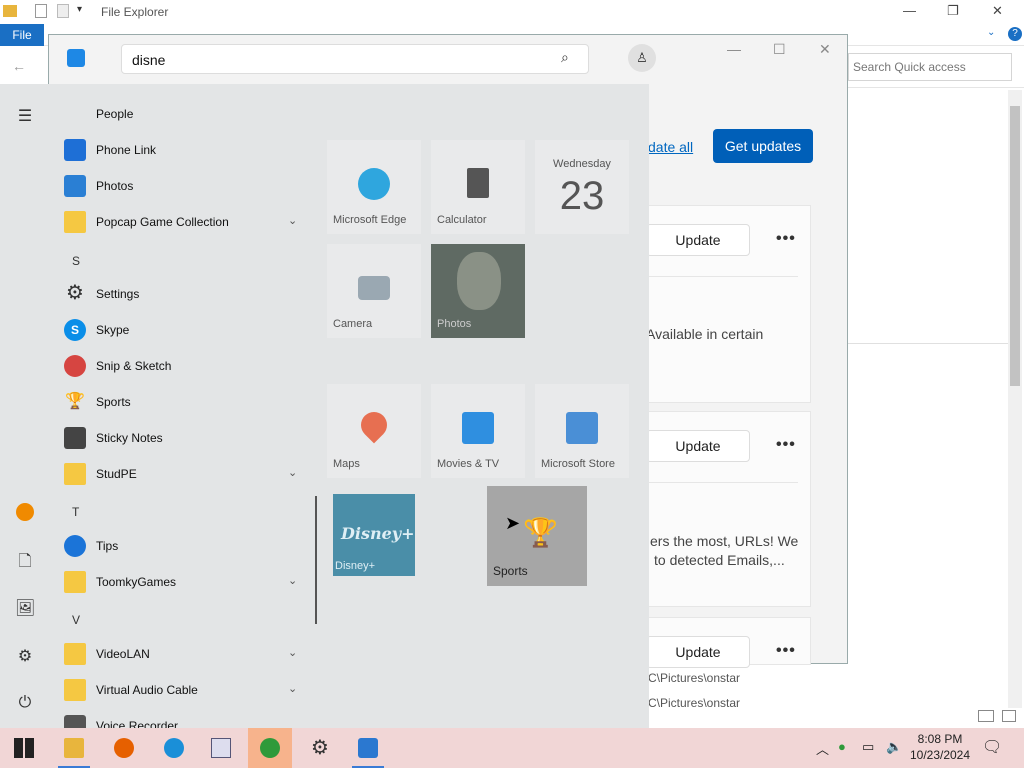 The height and width of the screenshot is (768, 1024). What do you see at coordinates (986, 716) in the screenshot?
I see `details-view-icon` at bounding box center [986, 716].